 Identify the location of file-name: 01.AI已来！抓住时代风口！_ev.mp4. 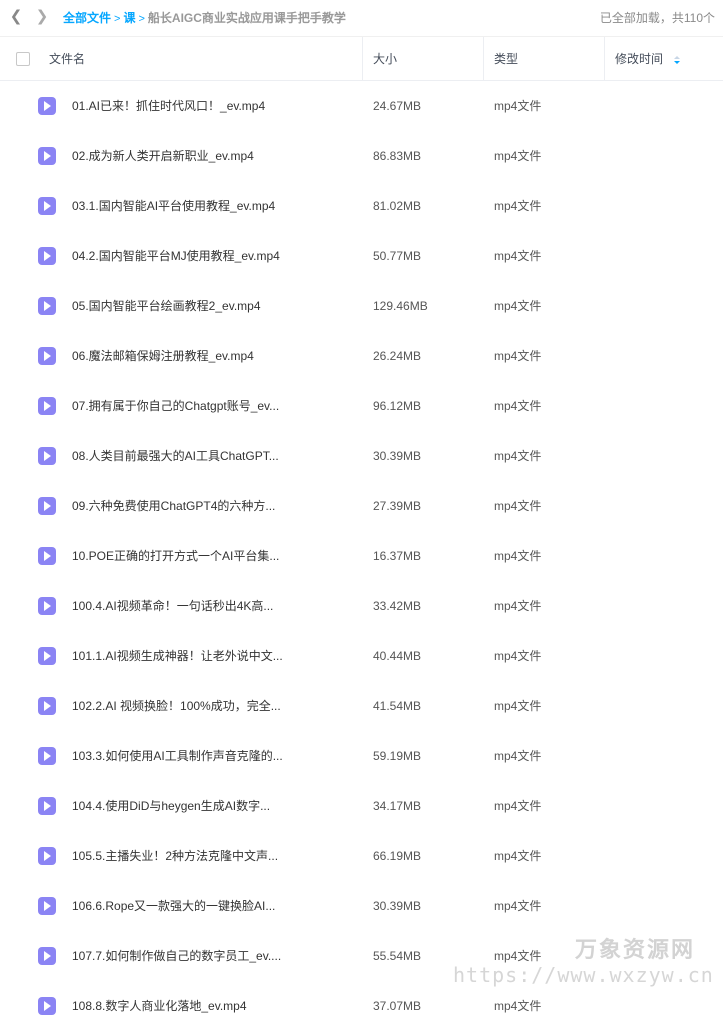
(168, 106).